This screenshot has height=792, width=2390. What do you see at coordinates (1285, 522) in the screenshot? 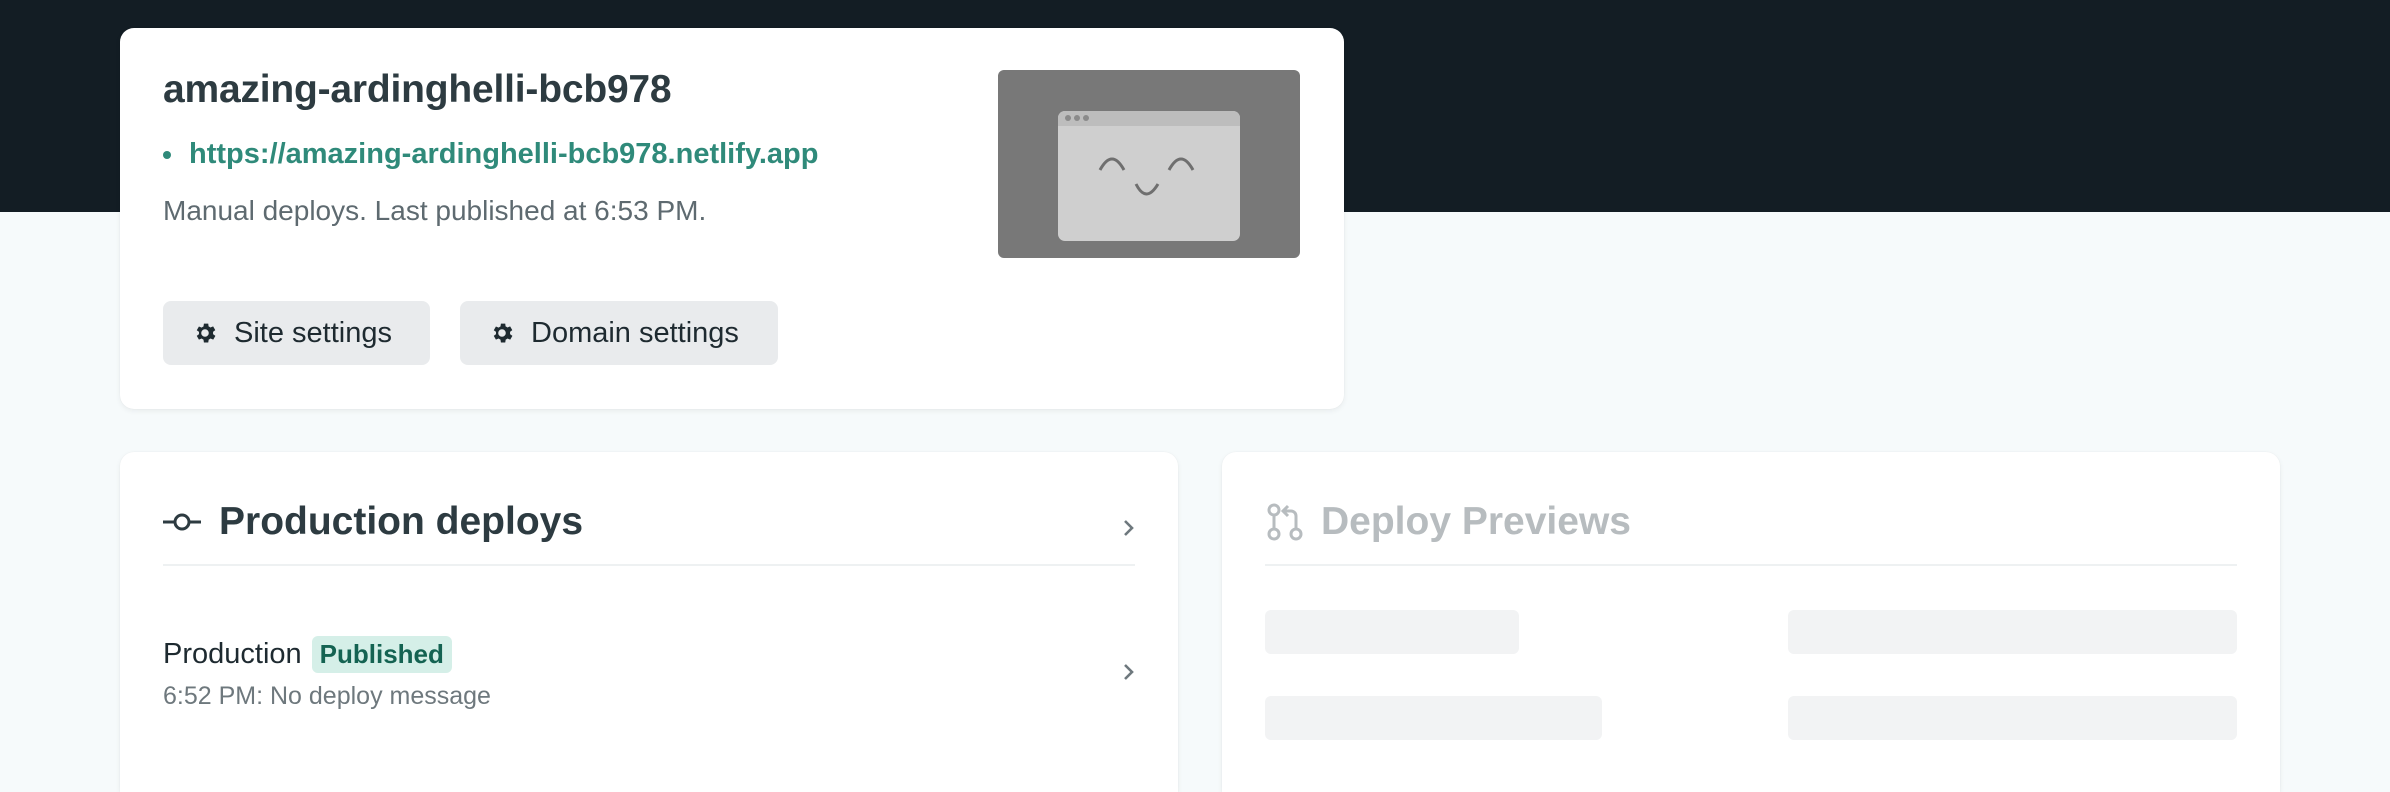
I see `git-pull-request-icon` at bounding box center [1285, 522].